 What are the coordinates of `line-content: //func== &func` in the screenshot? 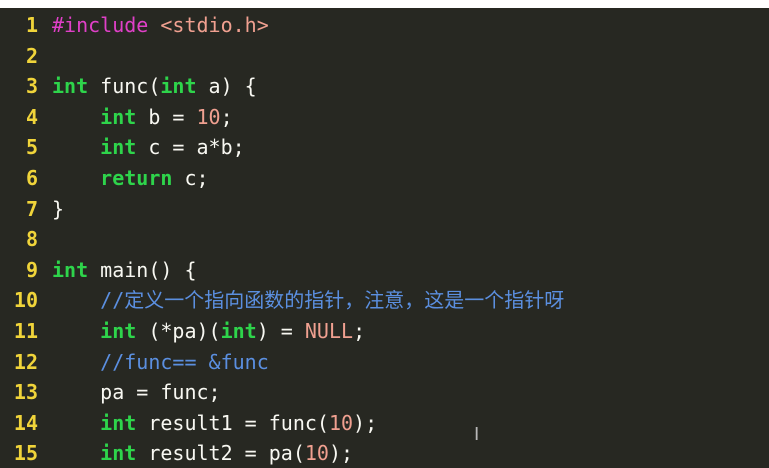 It's located at (403, 362).